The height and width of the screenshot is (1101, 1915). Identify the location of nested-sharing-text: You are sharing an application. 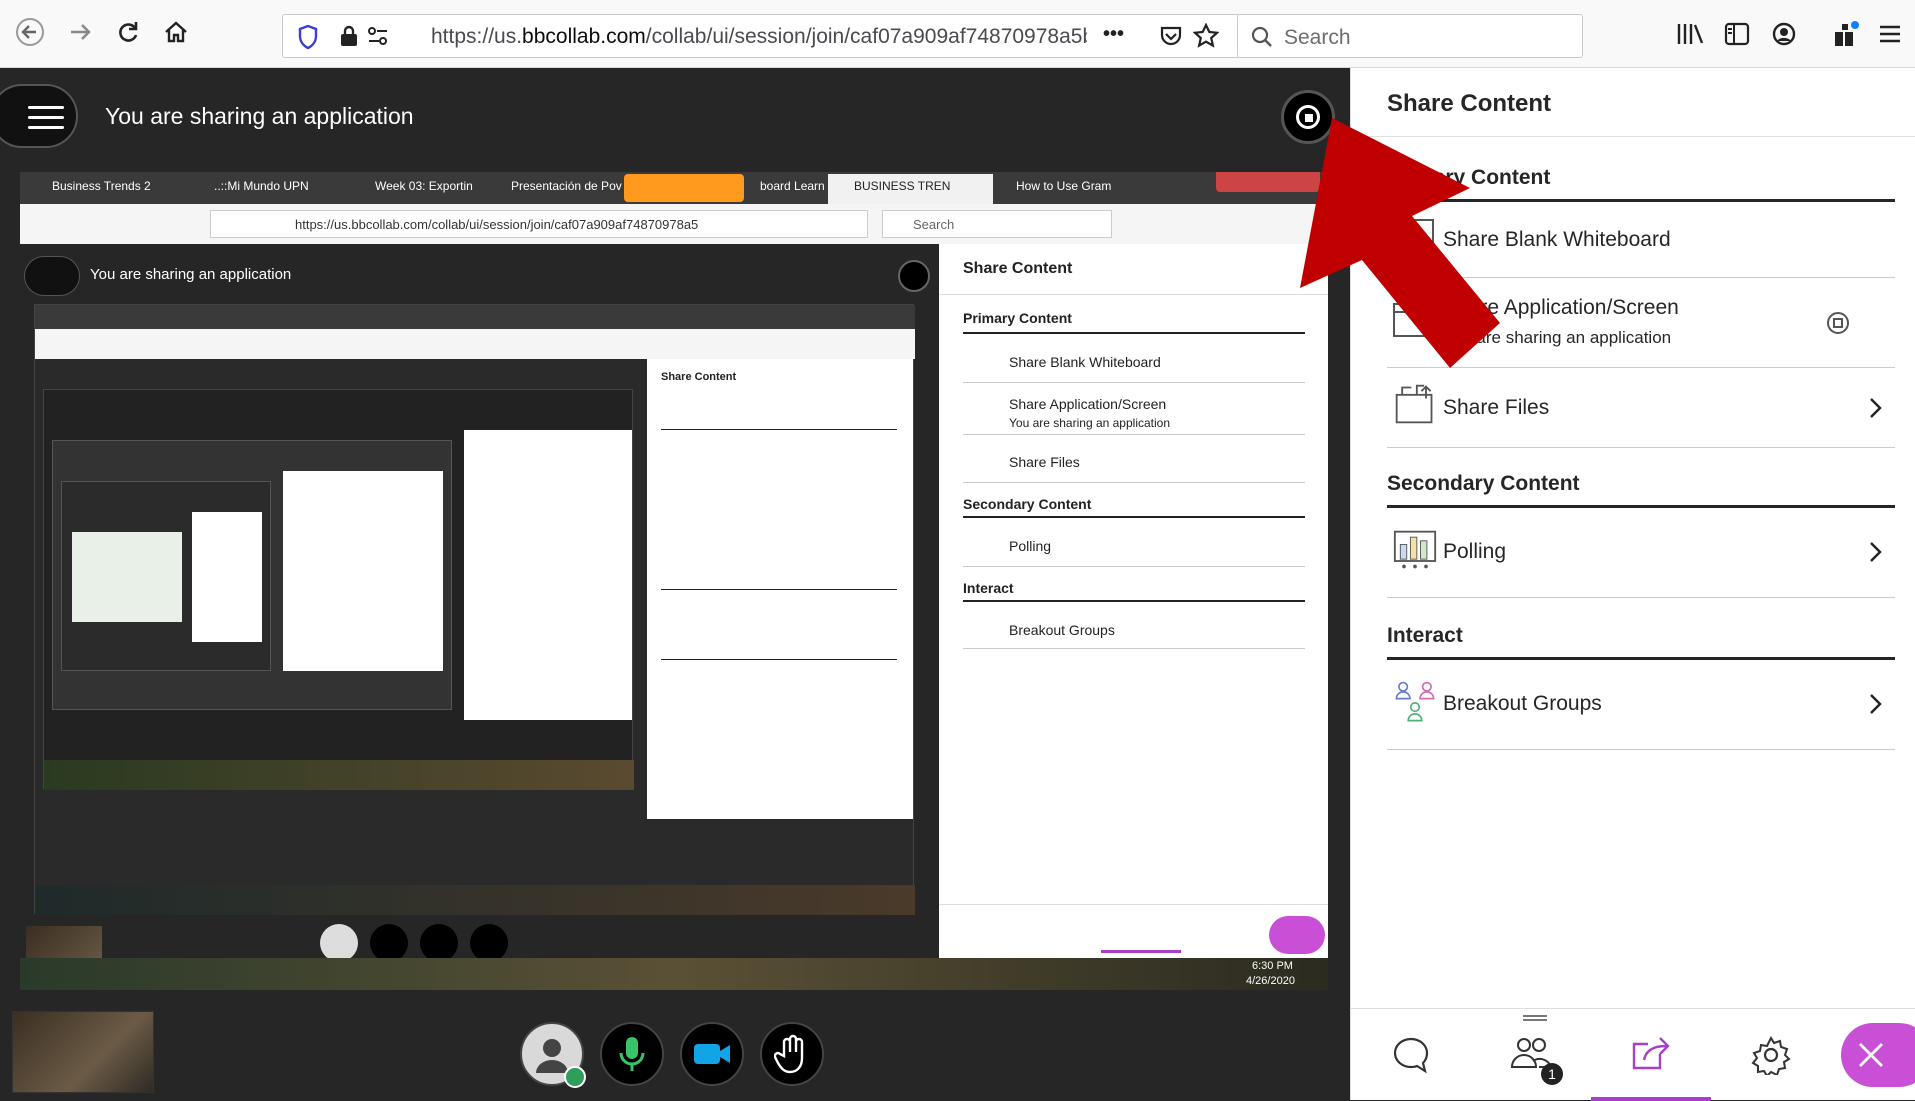
(191, 274).